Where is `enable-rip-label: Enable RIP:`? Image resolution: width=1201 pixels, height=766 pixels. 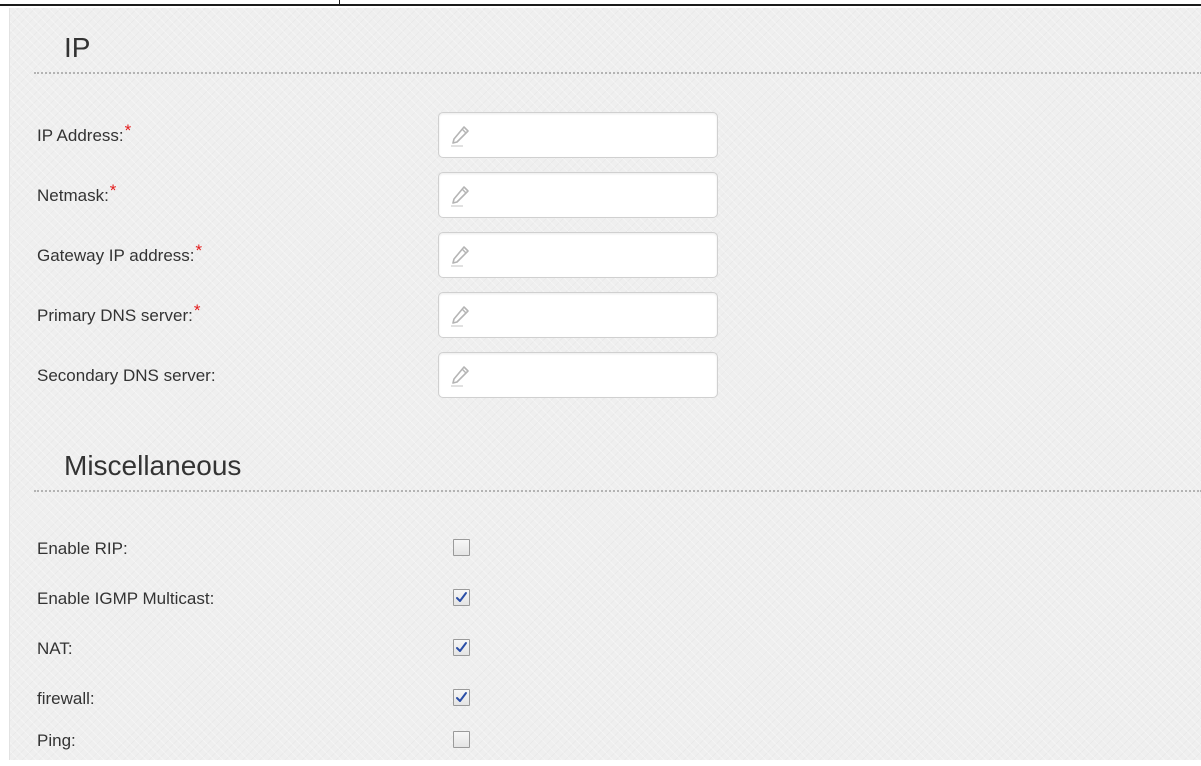
enable-rip-label: Enable RIP: is located at coordinates (82, 548).